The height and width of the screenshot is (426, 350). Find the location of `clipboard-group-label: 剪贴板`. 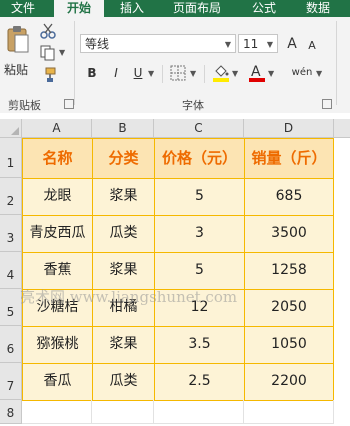

clipboard-group-label: 剪贴板 is located at coordinates (24, 105).